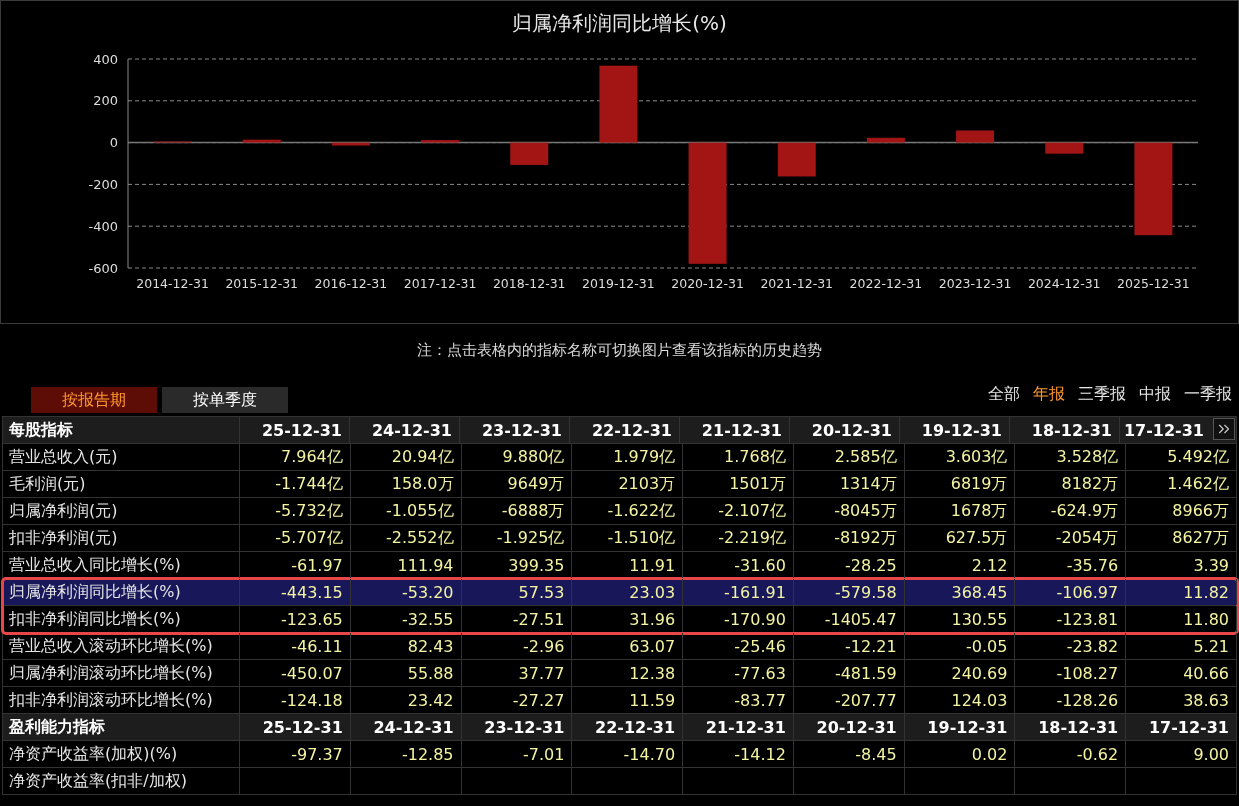 The image size is (1239, 806). I want to click on column-header: 22-12-31, so click(624, 430).